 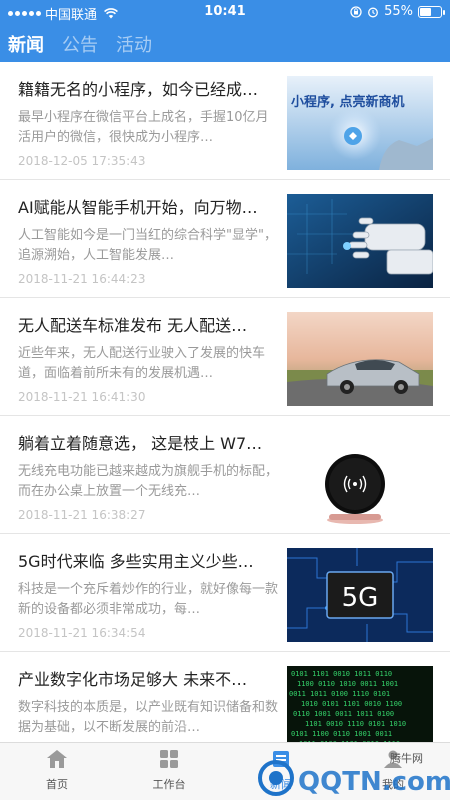 I want to click on tabbar-home-label: 首页, so click(x=57, y=784).